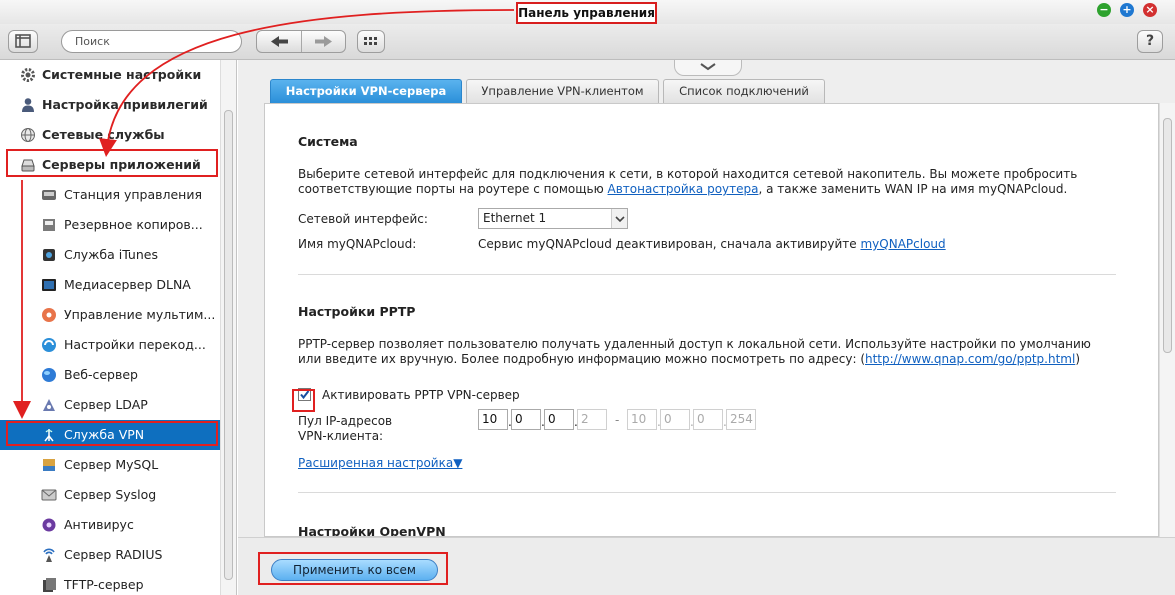  Describe the element at coordinates (303, 400) in the screenshot. I see `highlight-pptp-checkbox` at that location.